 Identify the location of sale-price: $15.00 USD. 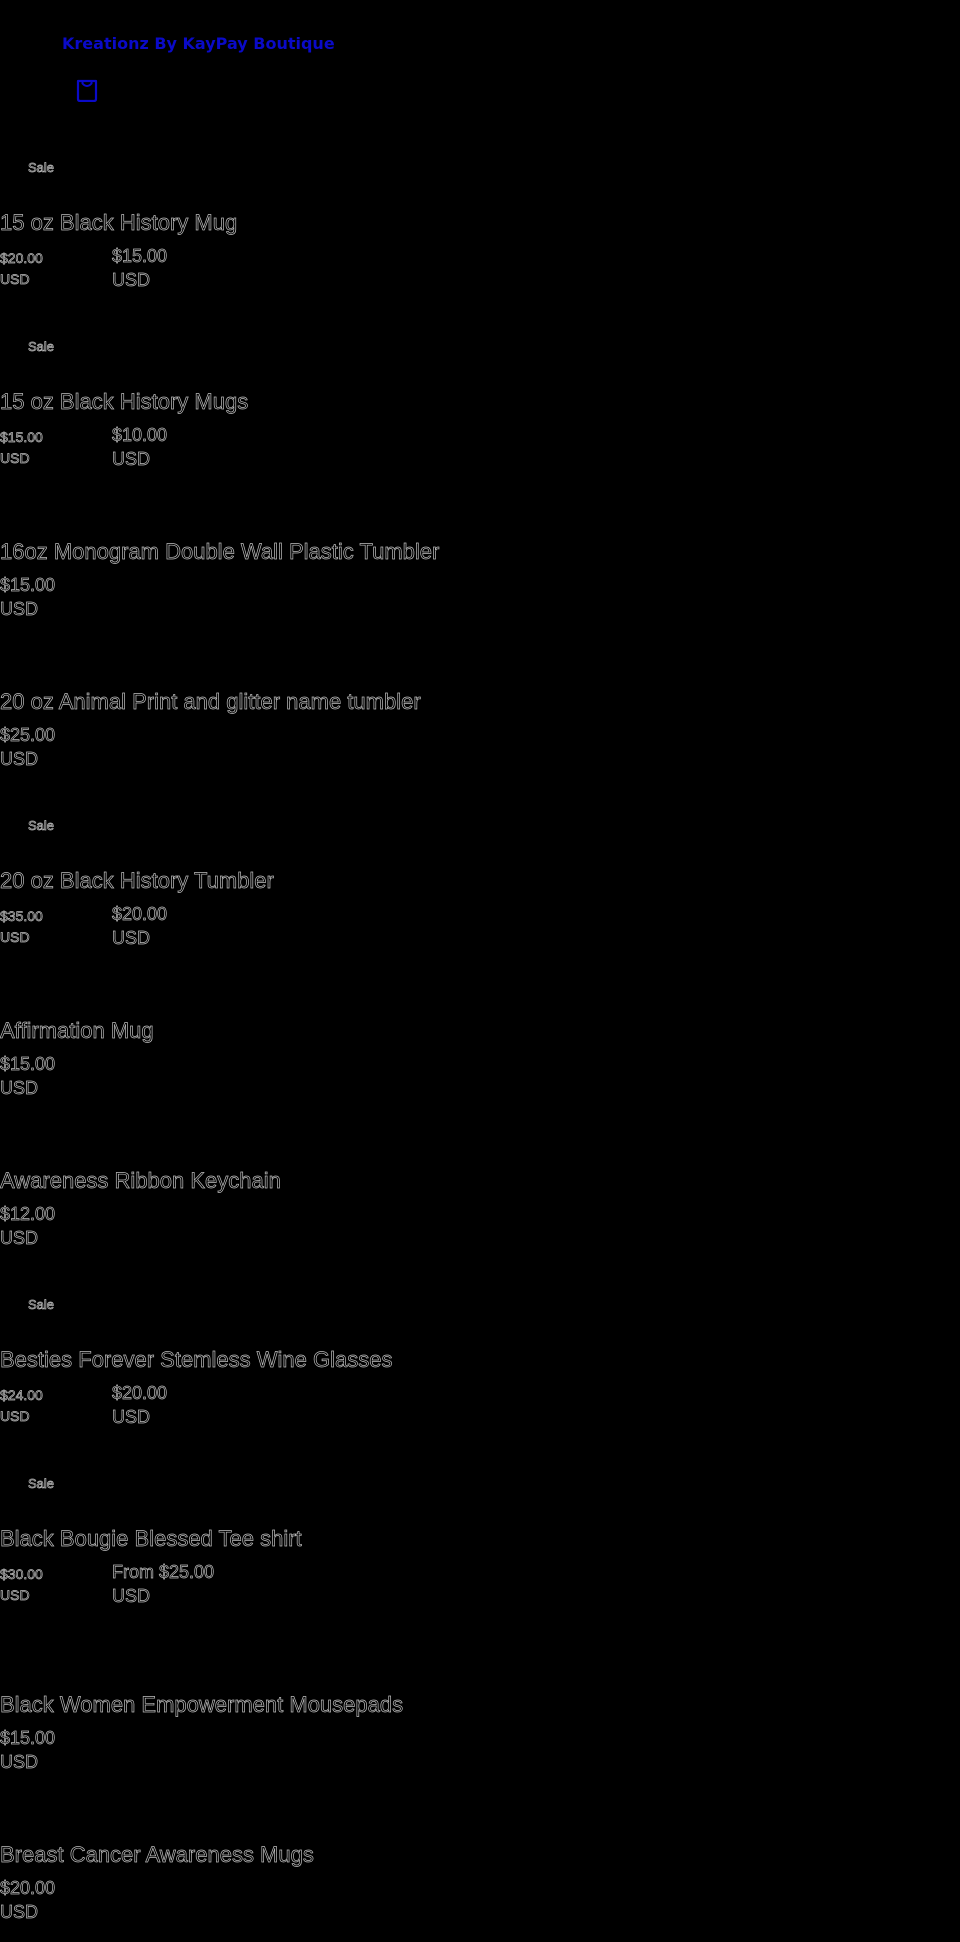
(140, 268).